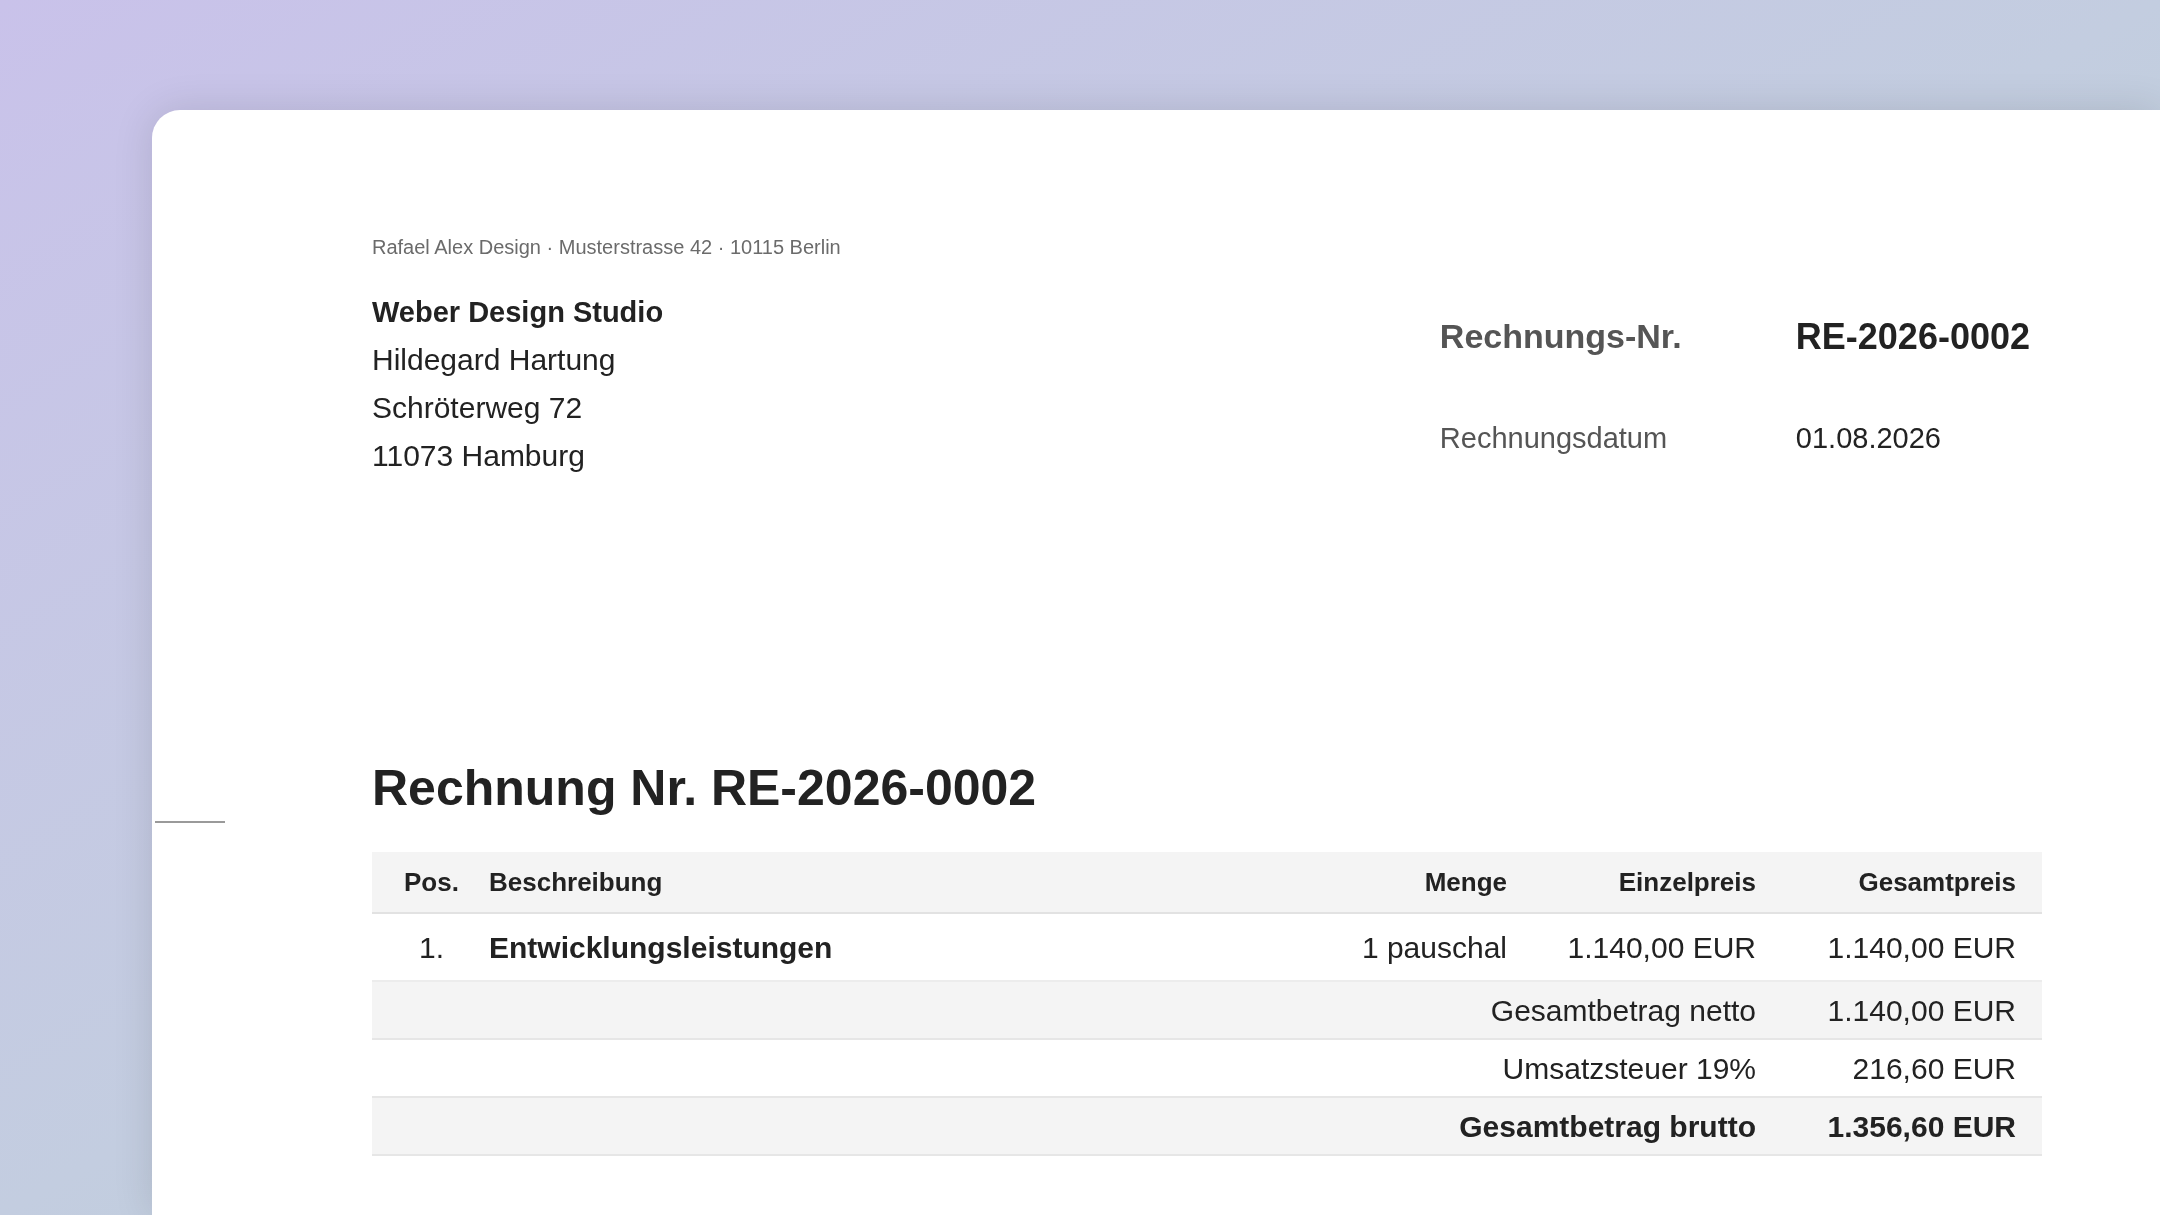  Describe the element at coordinates (1623, 1010) in the screenshot. I see `total-label: Gesamtbetrag netto` at that location.